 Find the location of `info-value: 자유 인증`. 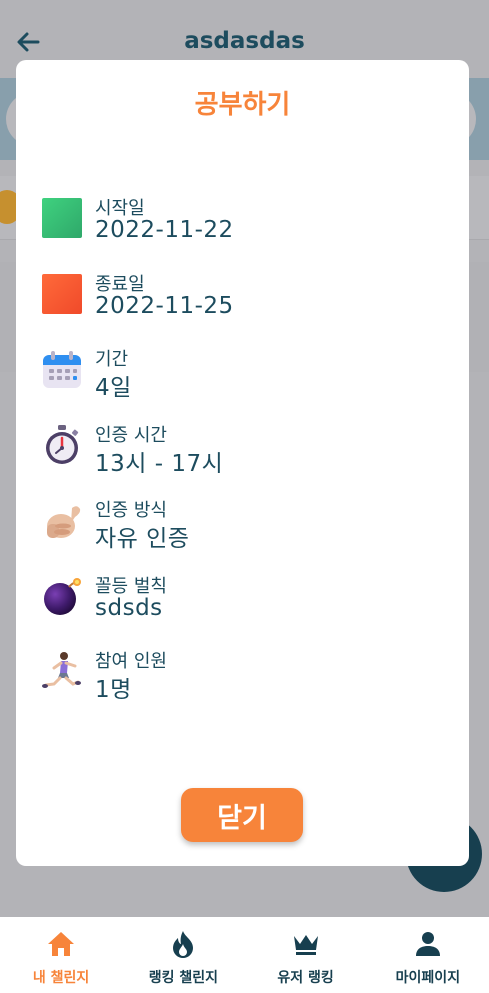

info-value: 자유 인증 is located at coordinates (142, 539).